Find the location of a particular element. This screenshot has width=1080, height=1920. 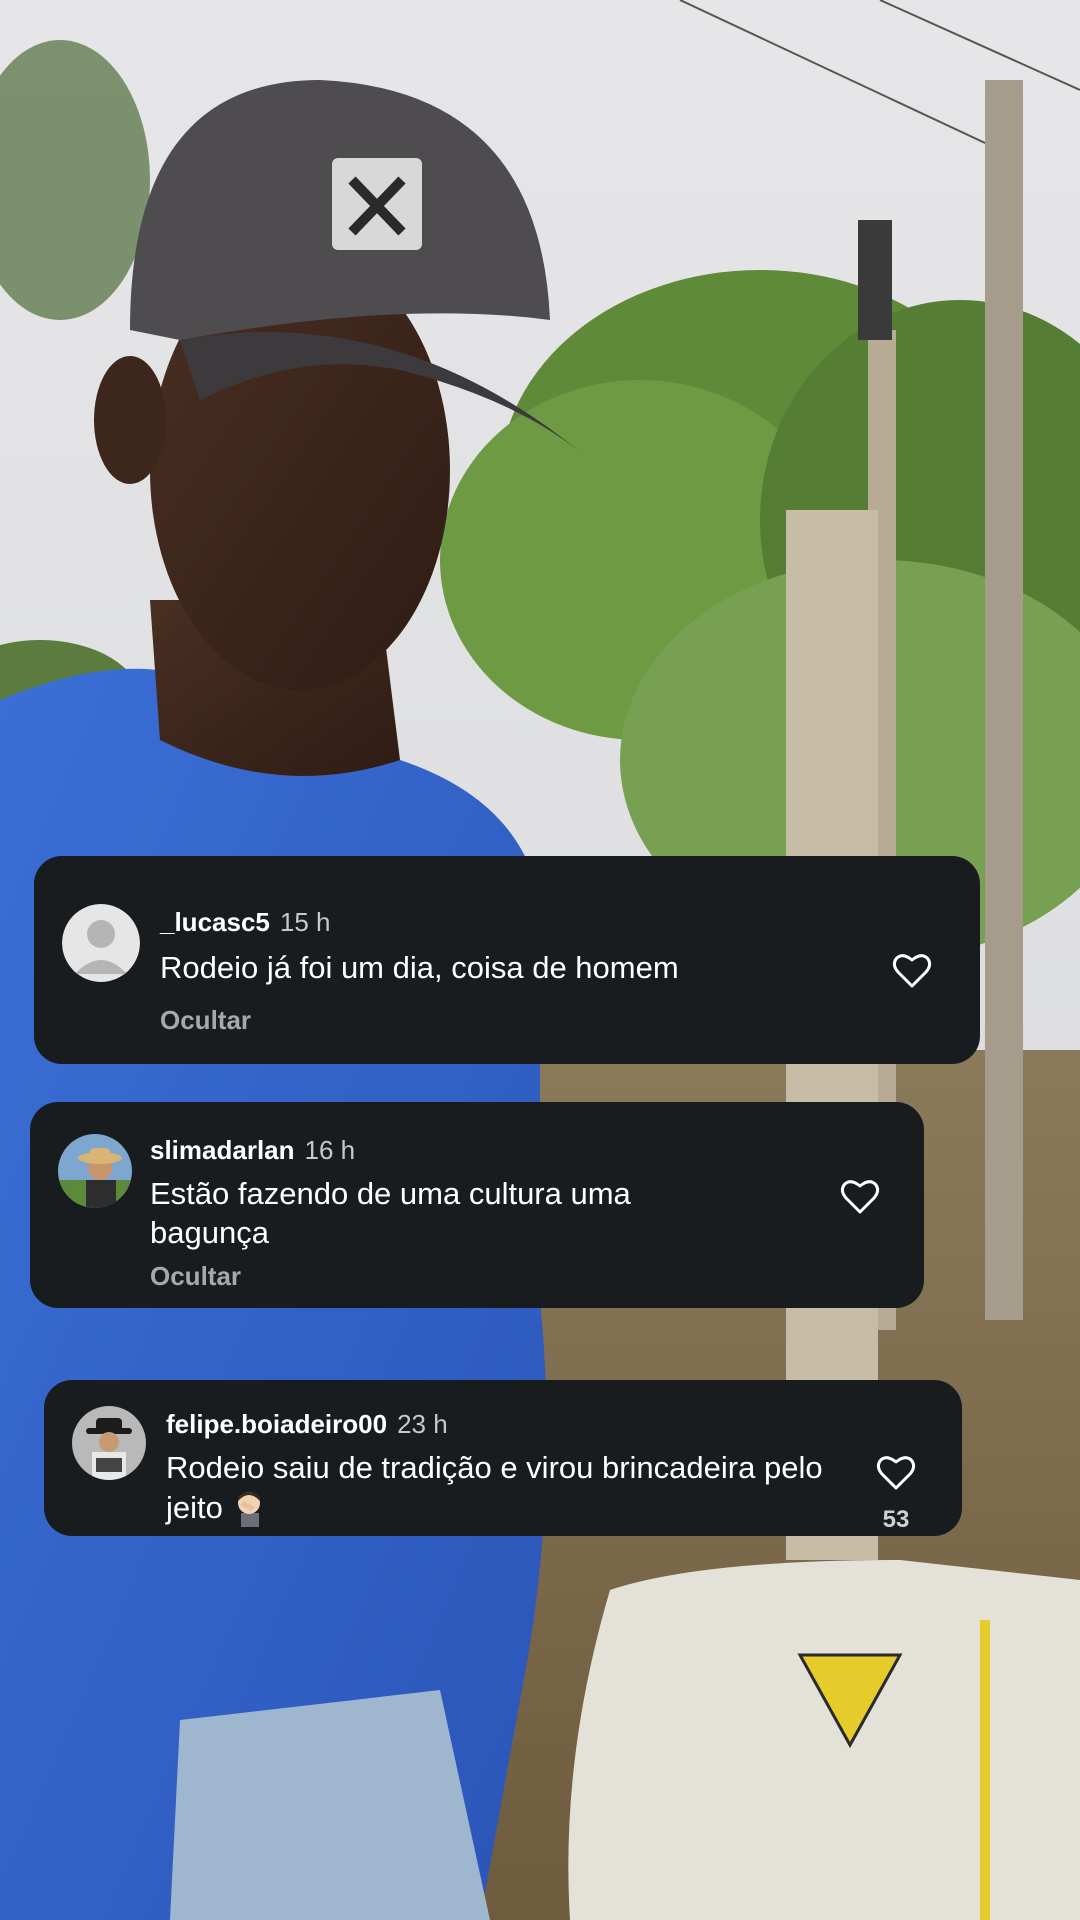

comment-meta: slimadarlan 16 h is located at coordinates (252, 1150).